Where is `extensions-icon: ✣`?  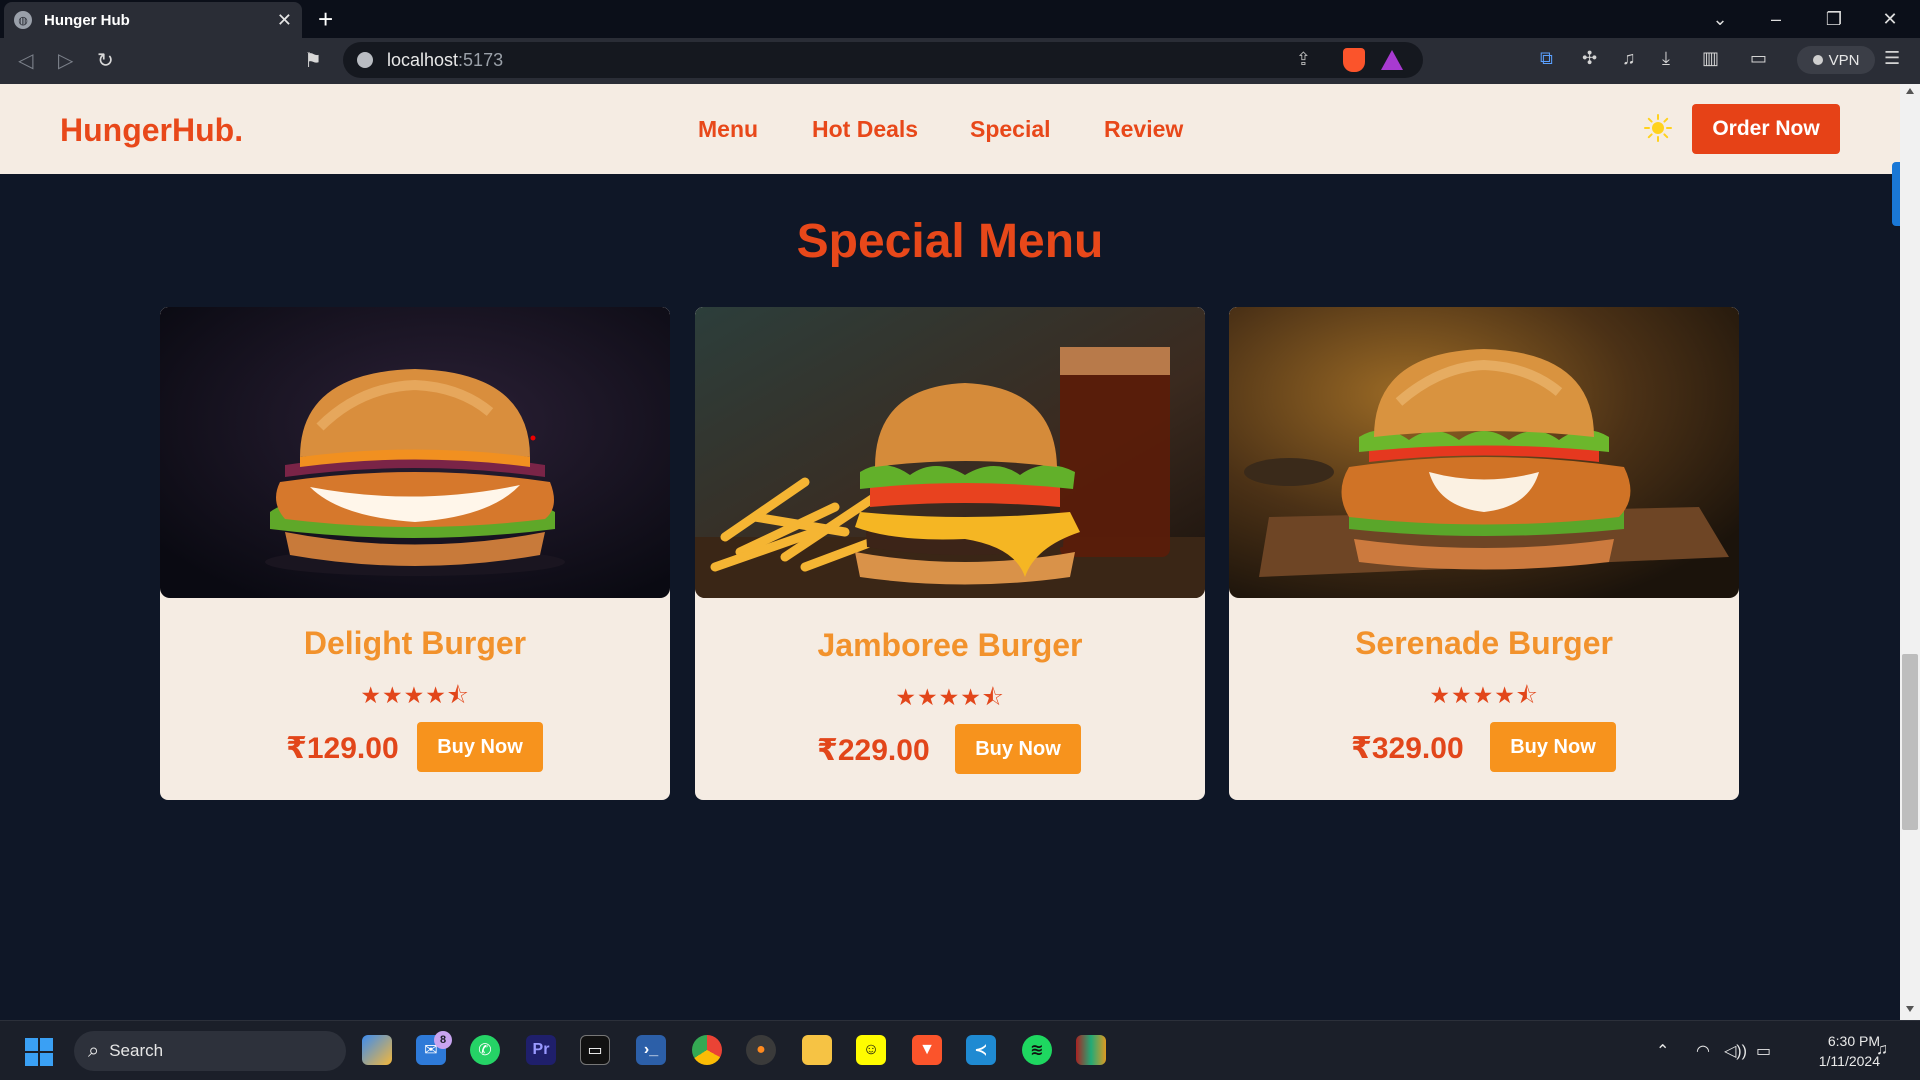 extensions-icon: ✣ is located at coordinates (1589, 58).